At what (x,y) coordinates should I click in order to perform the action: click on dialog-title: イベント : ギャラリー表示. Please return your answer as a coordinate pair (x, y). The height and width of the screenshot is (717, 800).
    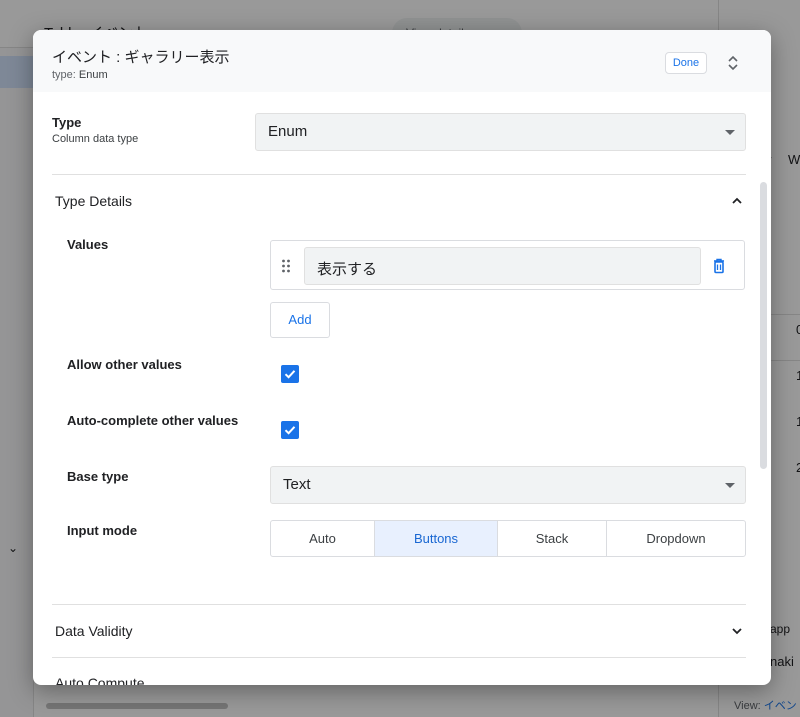
    Looking at the image, I should click on (141, 57).